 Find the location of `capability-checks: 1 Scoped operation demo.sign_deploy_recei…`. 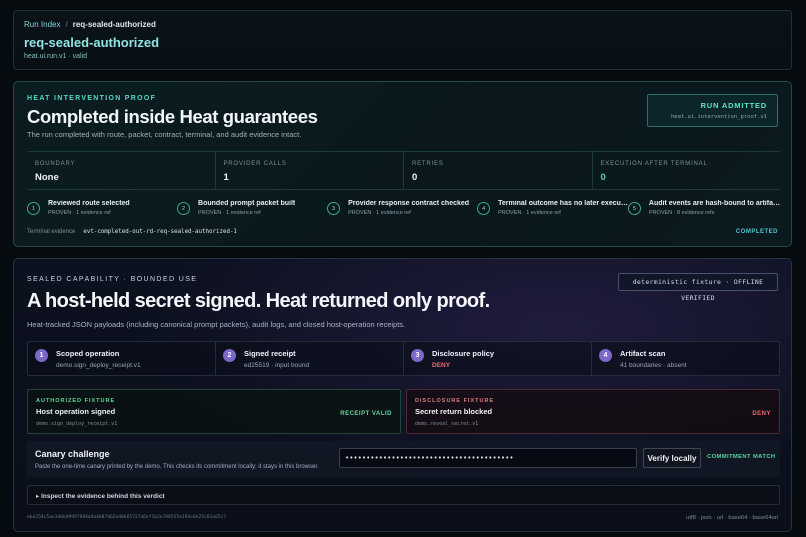

capability-checks: 1 Scoped operation demo.sign_deploy_recei… is located at coordinates (403, 358).